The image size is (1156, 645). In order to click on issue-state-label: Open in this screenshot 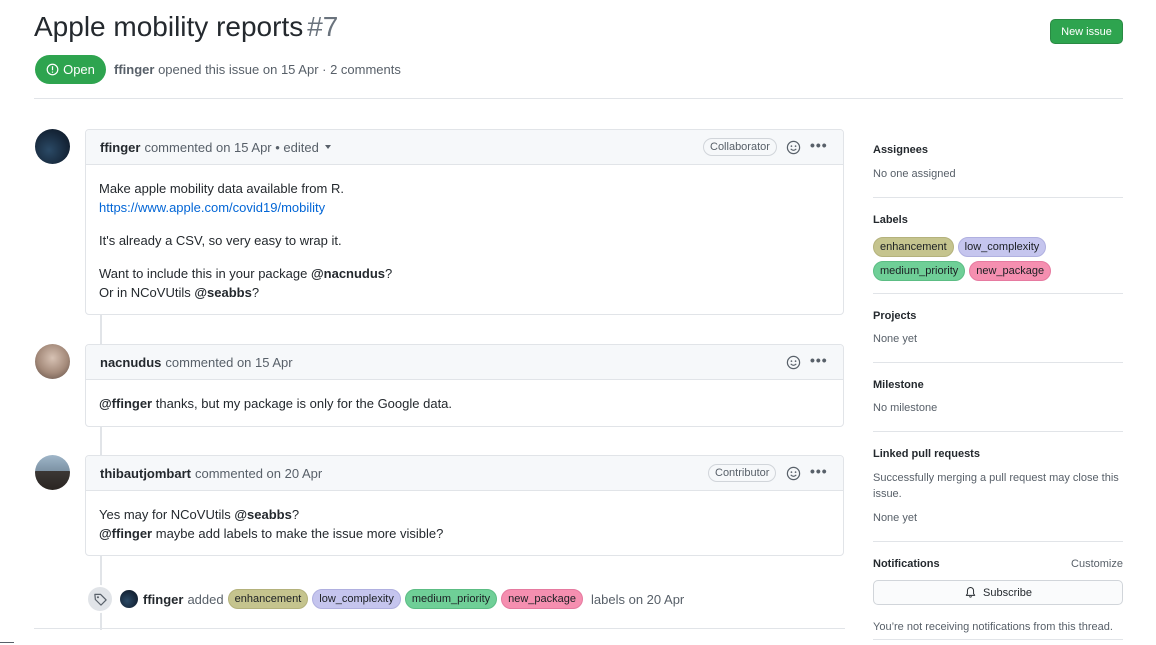, I will do `click(79, 69)`.